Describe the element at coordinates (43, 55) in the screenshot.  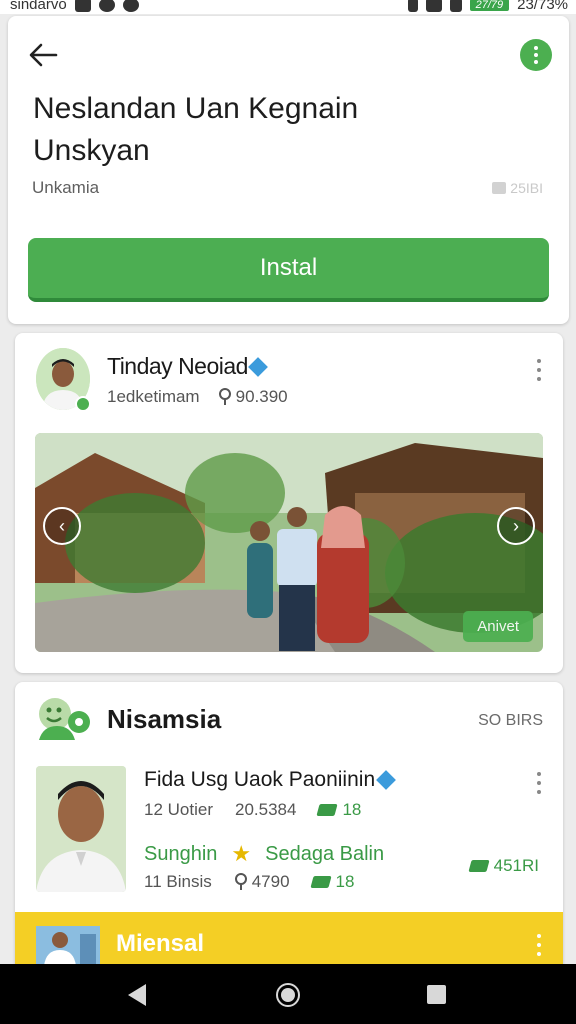
I see `back-arrow-icon` at that location.